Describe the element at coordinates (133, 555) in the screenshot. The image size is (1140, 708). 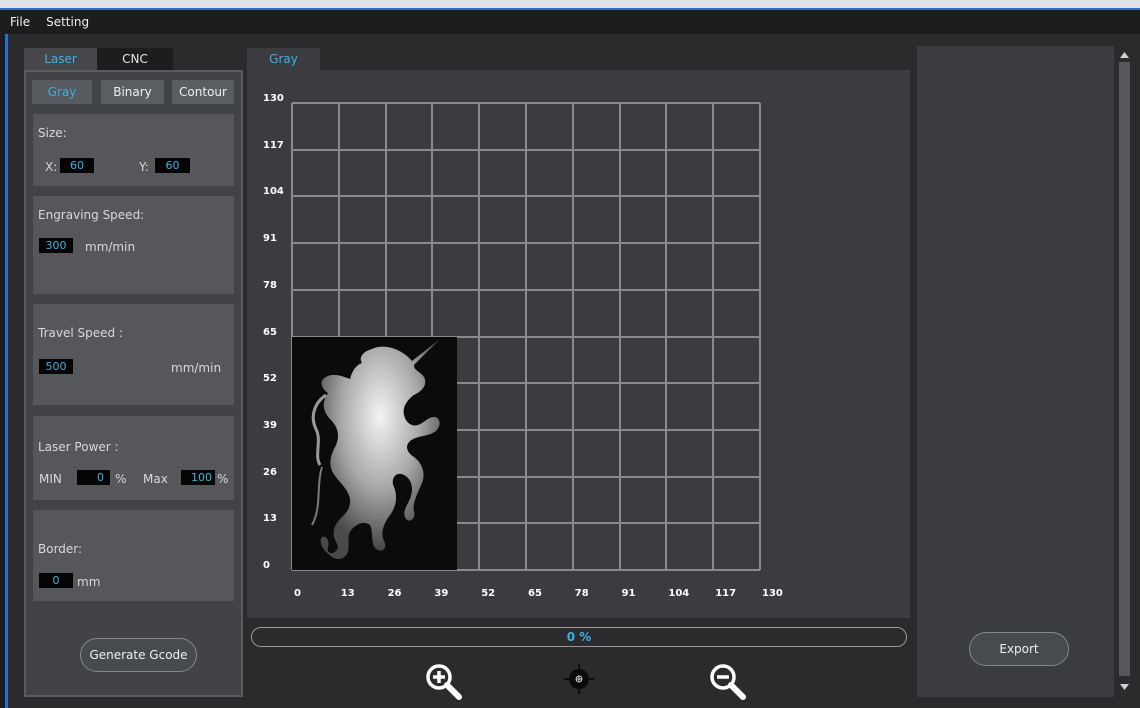
I see `border-group: Border: 0 mm` at that location.